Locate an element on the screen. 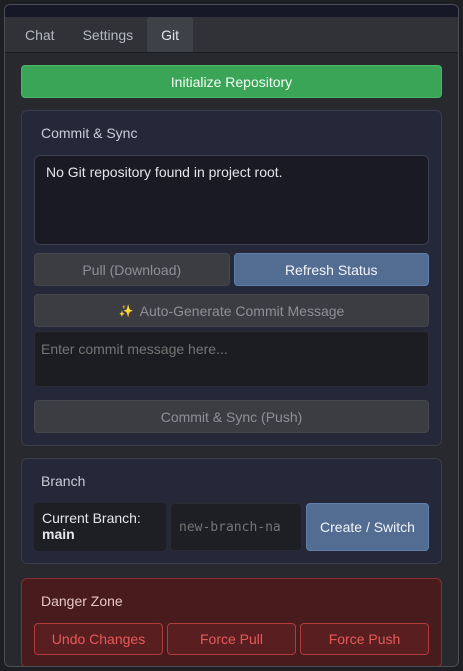  tab-settings: Settings is located at coordinates (108, 34).